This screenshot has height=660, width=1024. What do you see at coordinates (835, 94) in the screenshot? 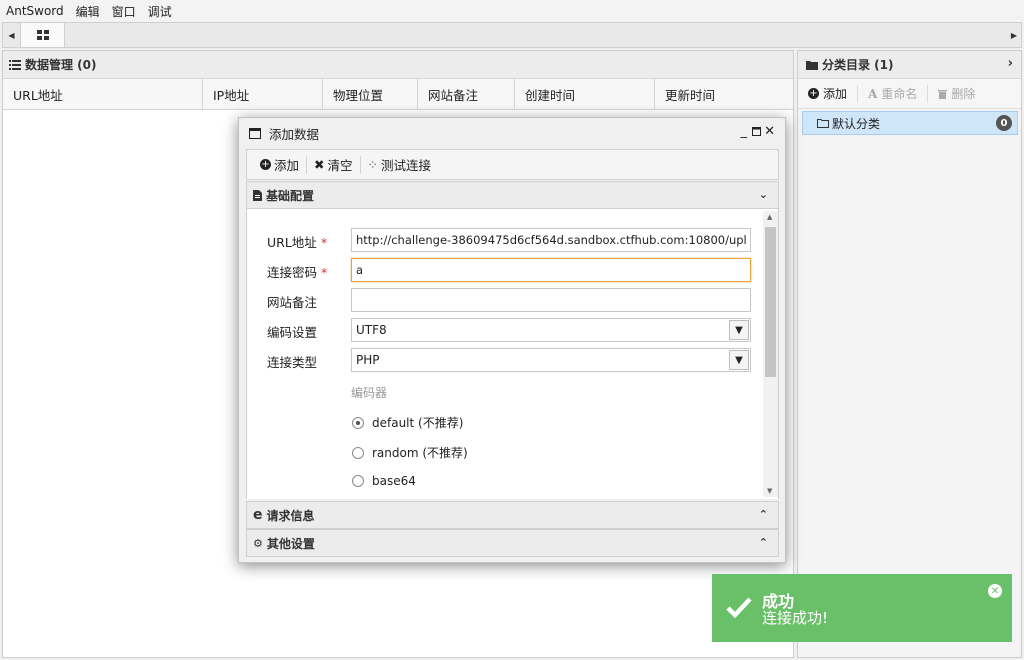
I see `category-add-label: 添加` at bounding box center [835, 94].